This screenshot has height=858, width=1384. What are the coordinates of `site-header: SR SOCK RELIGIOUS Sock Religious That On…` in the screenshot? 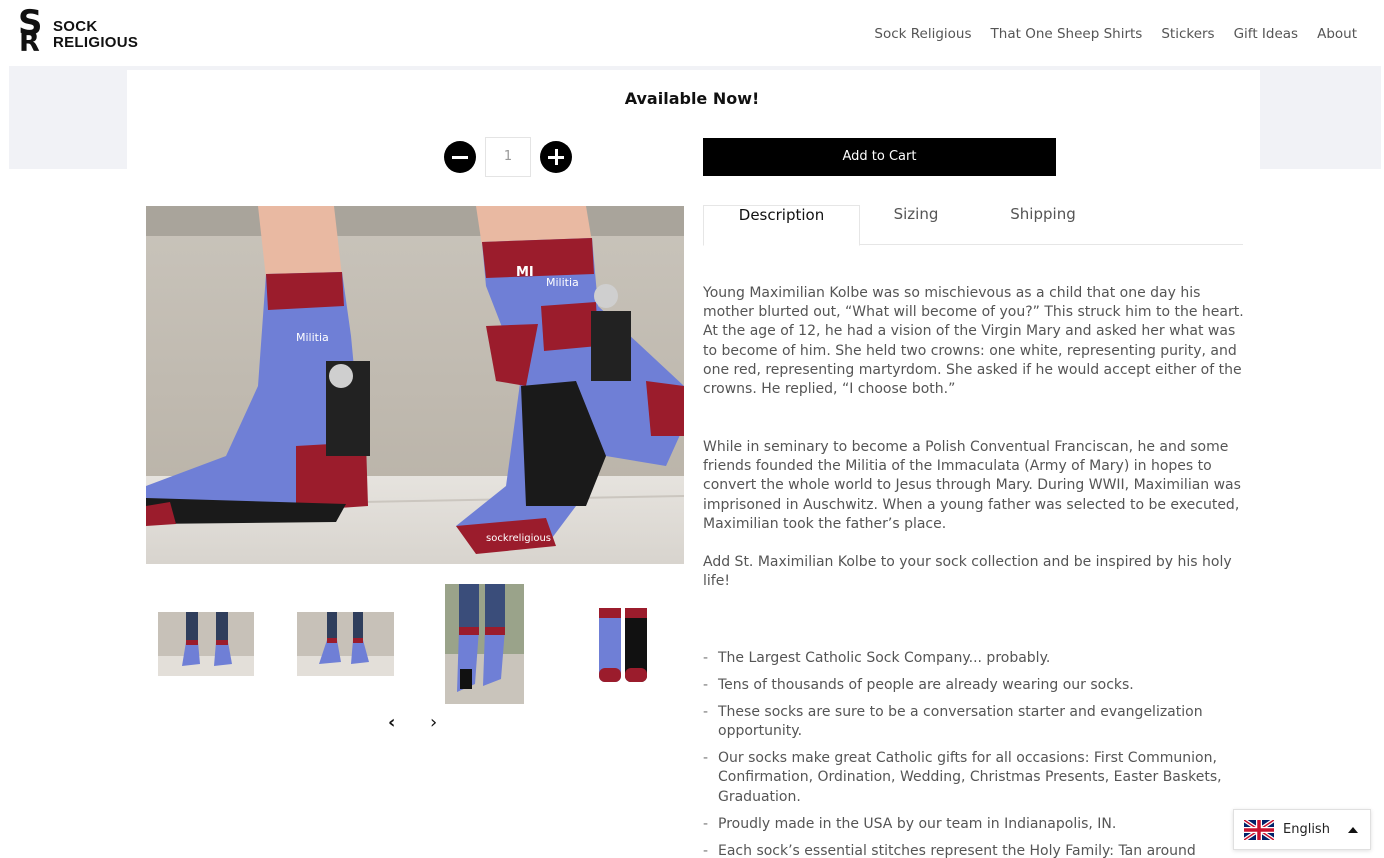 It's located at (692, 33).